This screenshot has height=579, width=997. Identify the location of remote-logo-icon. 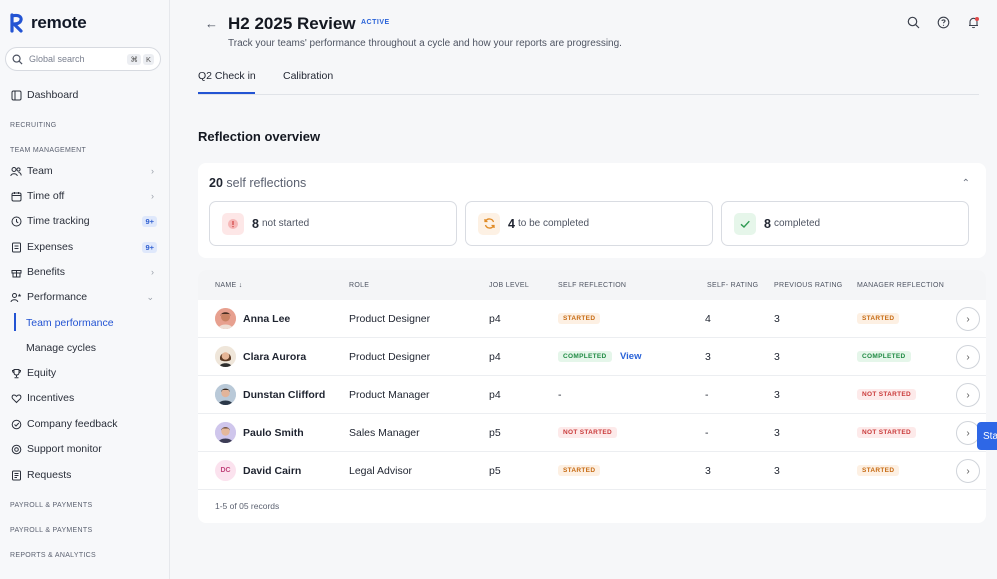
(16, 23).